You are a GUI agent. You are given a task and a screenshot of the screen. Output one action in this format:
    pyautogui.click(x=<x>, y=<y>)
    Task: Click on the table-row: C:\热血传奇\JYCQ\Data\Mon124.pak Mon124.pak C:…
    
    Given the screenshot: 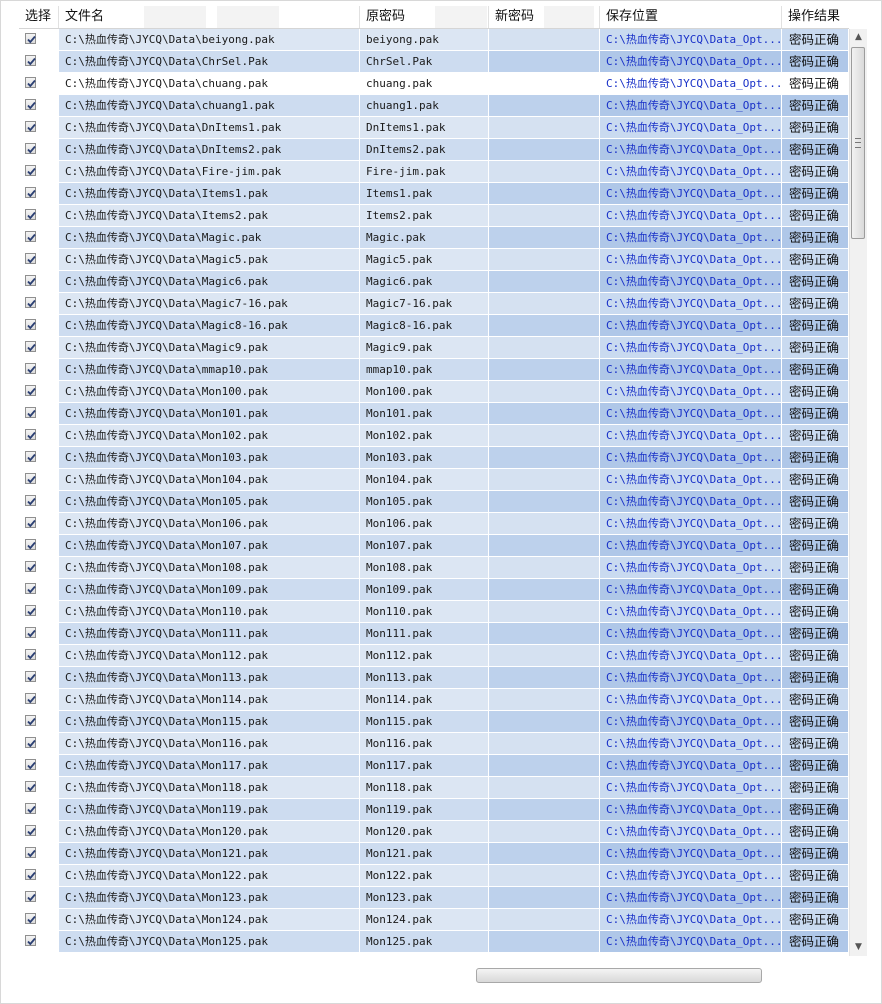 What is the action you would take?
    pyautogui.click(x=433, y=920)
    